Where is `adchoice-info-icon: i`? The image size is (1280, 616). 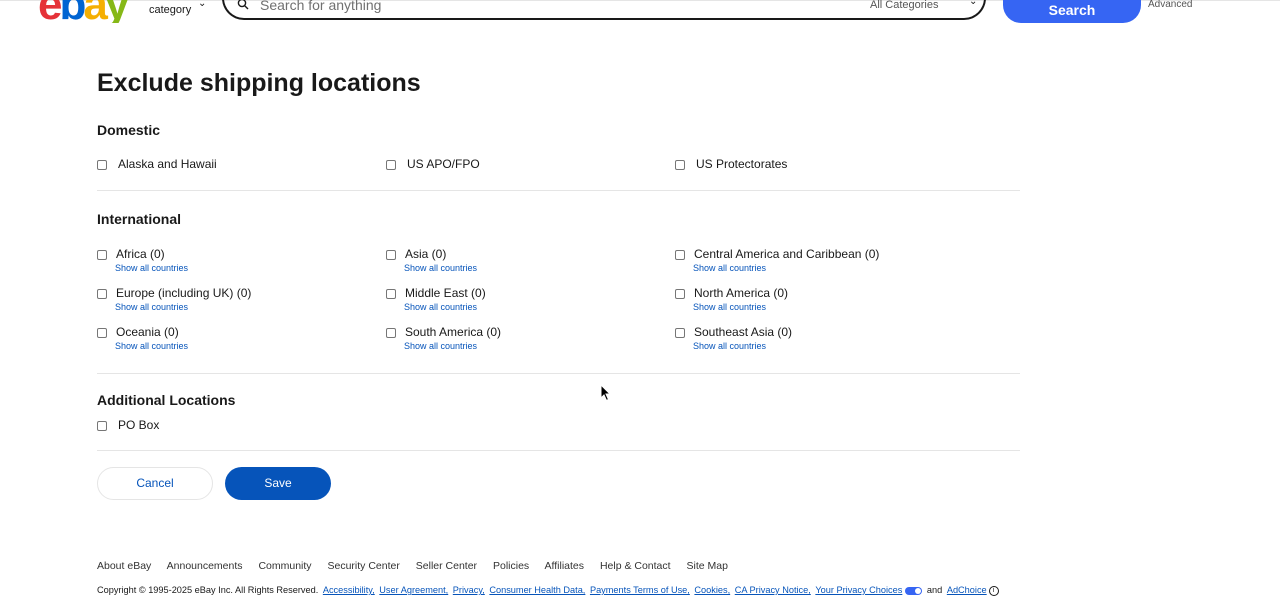
adchoice-info-icon: i is located at coordinates (993, 590).